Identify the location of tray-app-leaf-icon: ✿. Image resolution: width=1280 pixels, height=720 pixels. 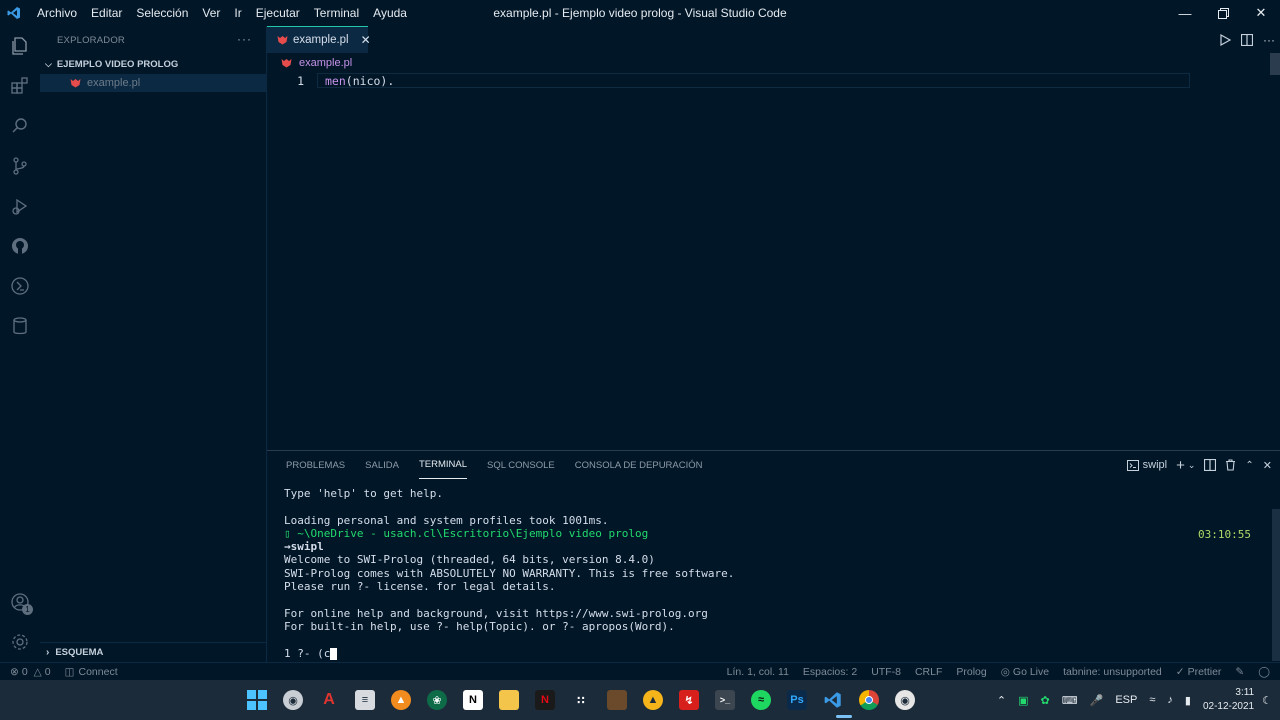
(1045, 700).